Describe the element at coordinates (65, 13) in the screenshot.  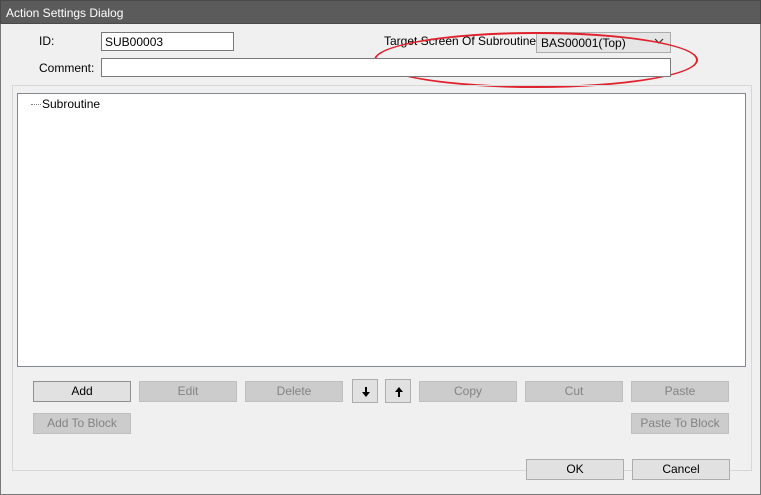
I see `window-title: Action Settings Dialog` at that location.